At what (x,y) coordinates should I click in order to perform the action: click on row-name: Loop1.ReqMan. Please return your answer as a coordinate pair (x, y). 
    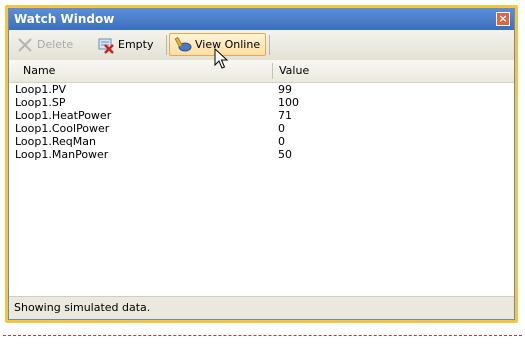
    Looking at the image, I should click on (55, 141).